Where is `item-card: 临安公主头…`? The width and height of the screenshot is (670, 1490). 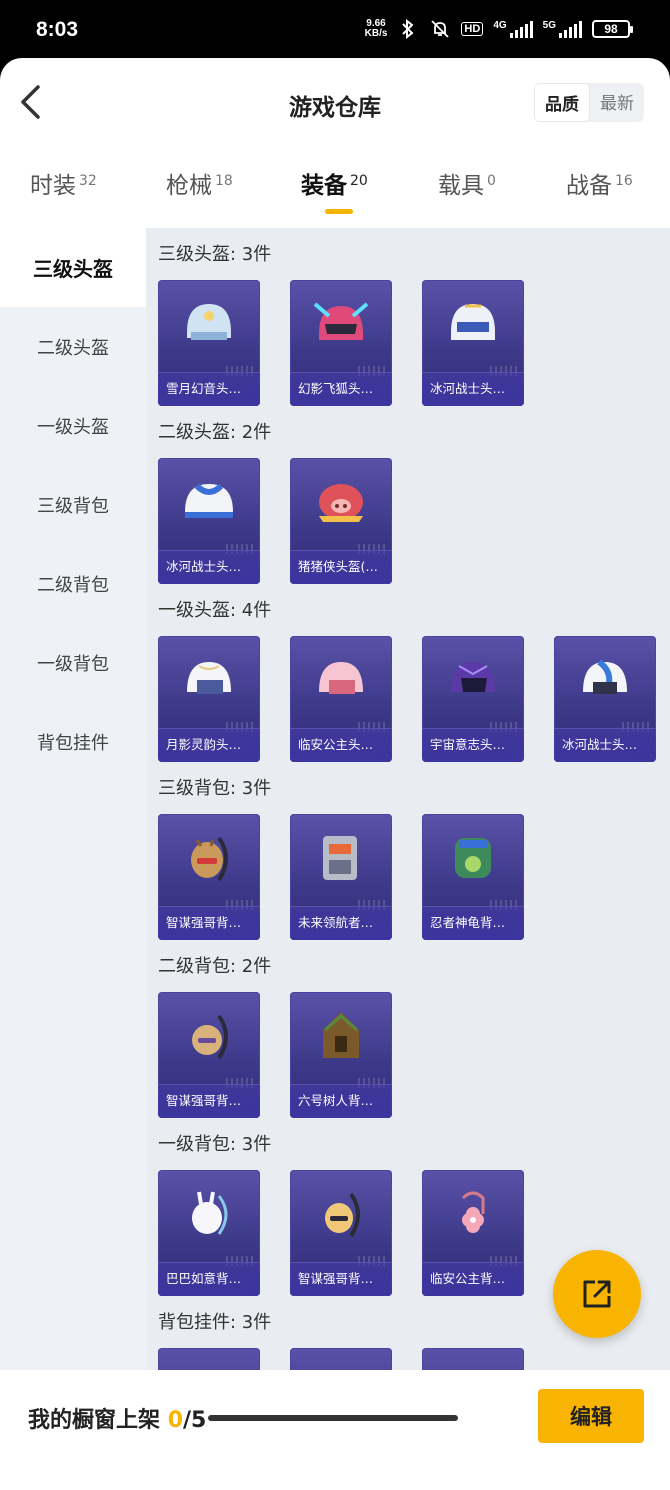 item-card: 临安公主头… is located at coordinates (341, 699).